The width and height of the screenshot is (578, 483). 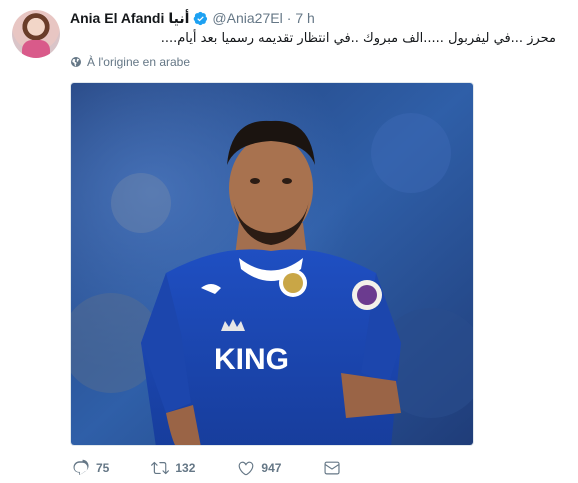 What do you see at coordinates (259, 468) in the screenshot?
I see `like-button: 947` at bounding box center [259, 468].